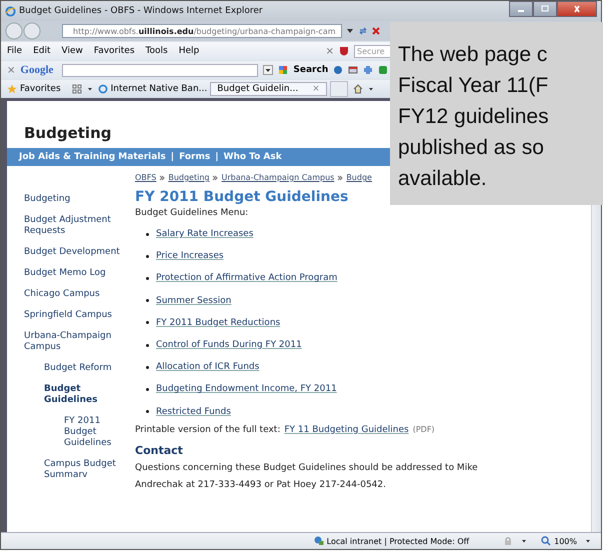  I want to click on security-zone: Local intranet | Protected Mode: Off, so click(392, 541).